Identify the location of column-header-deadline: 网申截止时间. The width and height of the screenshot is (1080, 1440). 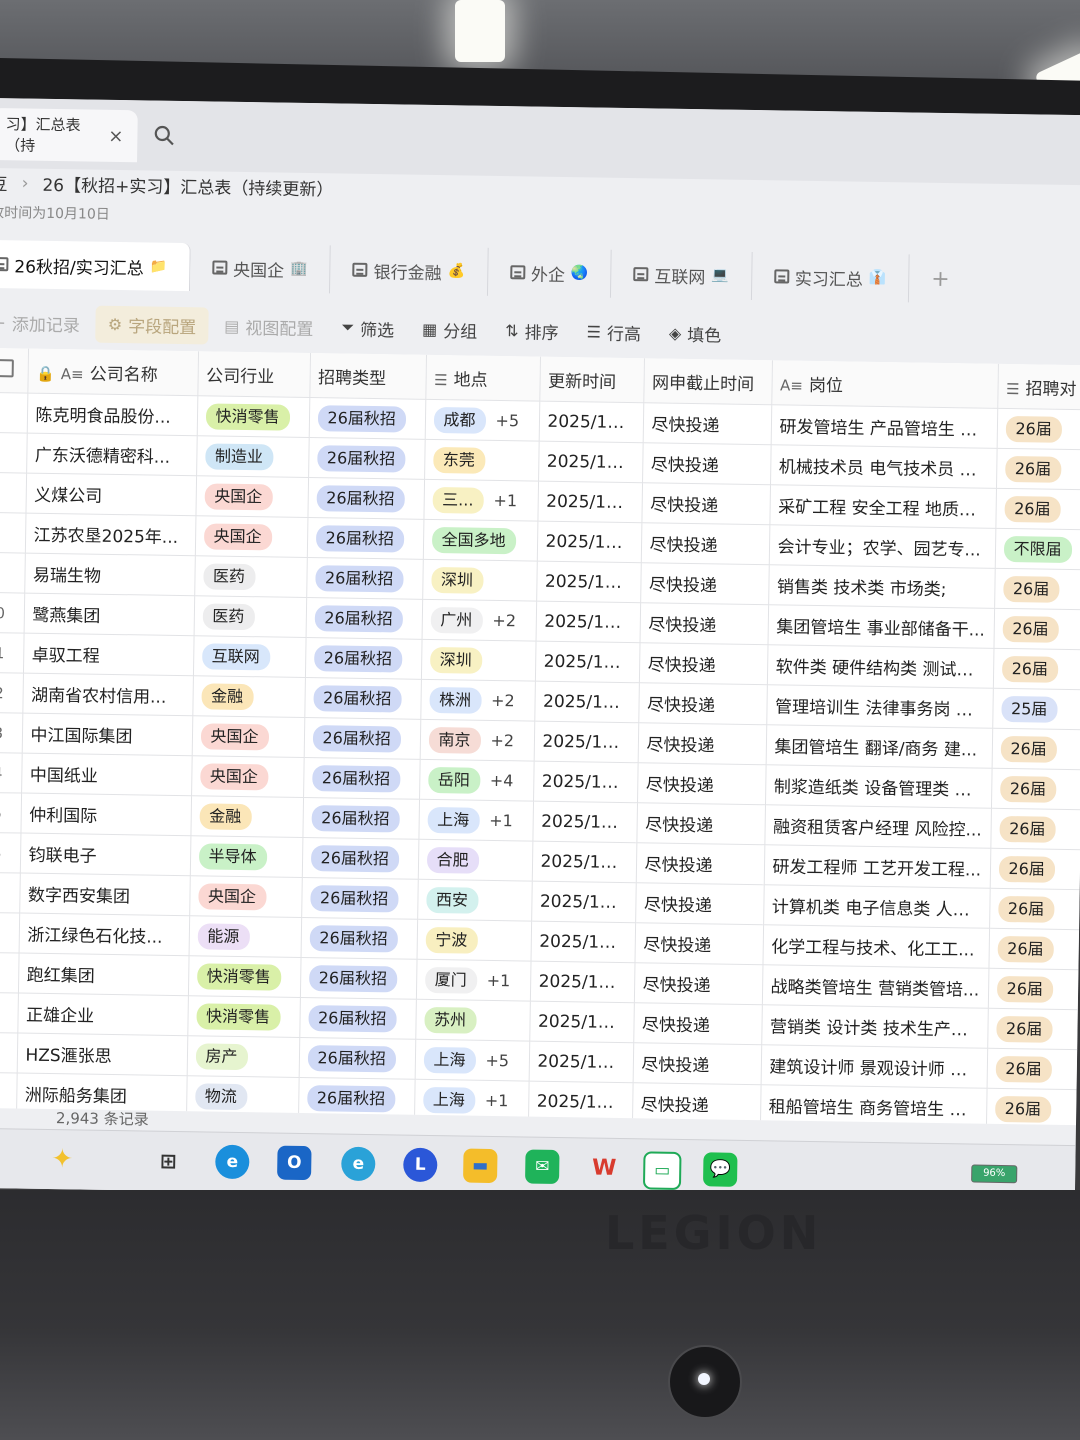
(707, 381).